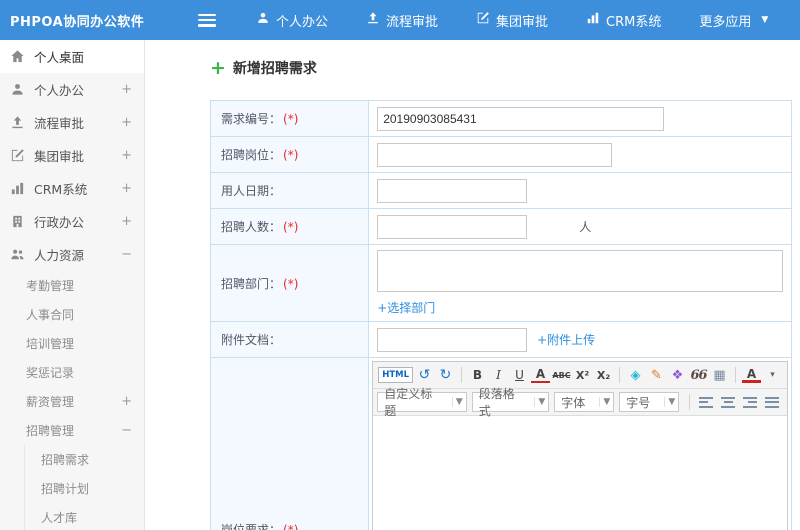  What do you see at coordinates (84, 488) in the screenshot?
I see `sidebar-item-recruit-plan: 招聘计划` at bounding box center [84, 488].